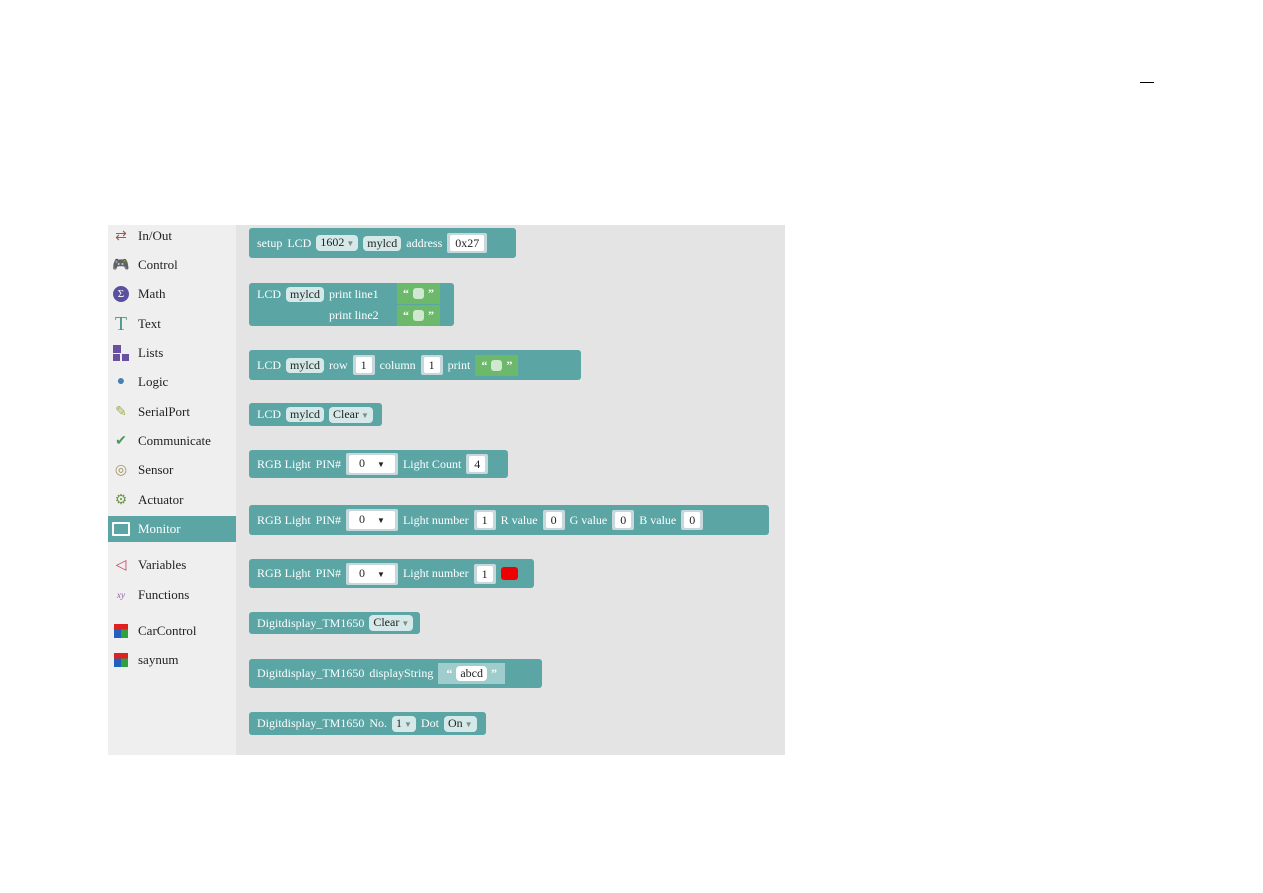 This screenshot has height=893, width=1263. I want to click on block-text: No., so click(378, 723).